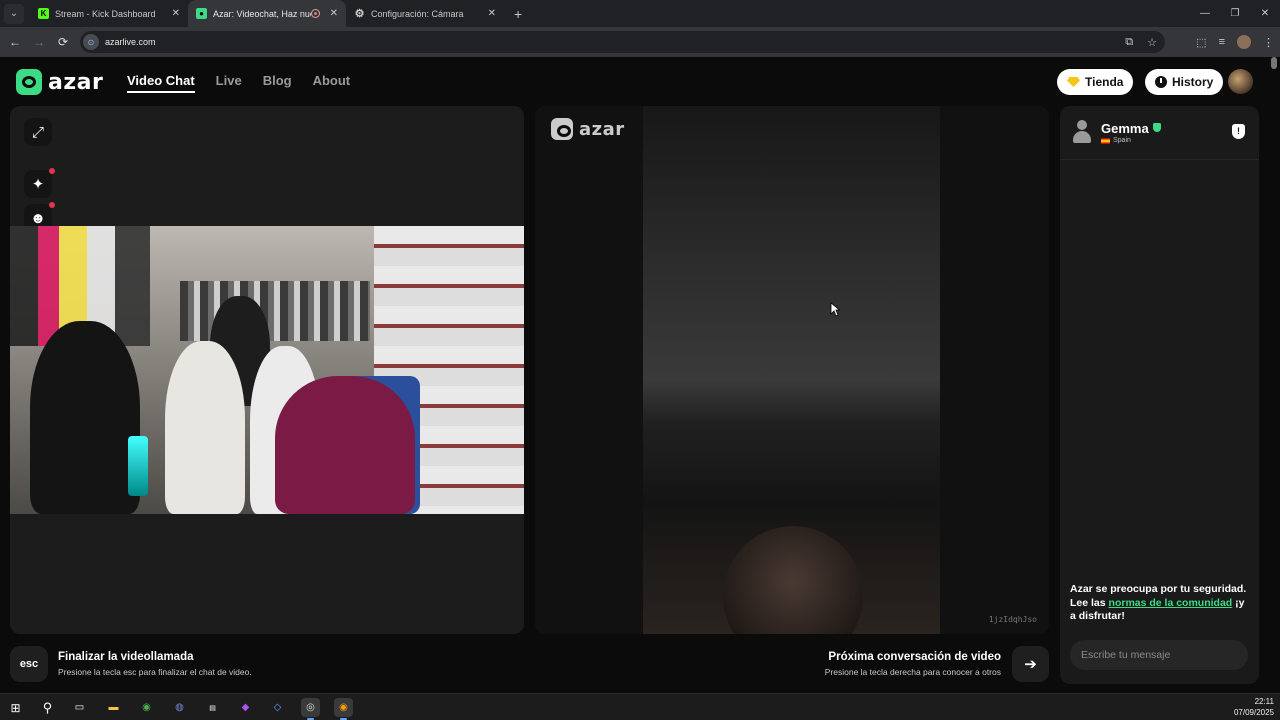 This screenshot has height=720, width=1280. I want to click on browser-toolbar: ← → ⟳ ⊙ azarlive.com ⧉ ☆ ⬚ ≡ ⋮, so click(640, 42).